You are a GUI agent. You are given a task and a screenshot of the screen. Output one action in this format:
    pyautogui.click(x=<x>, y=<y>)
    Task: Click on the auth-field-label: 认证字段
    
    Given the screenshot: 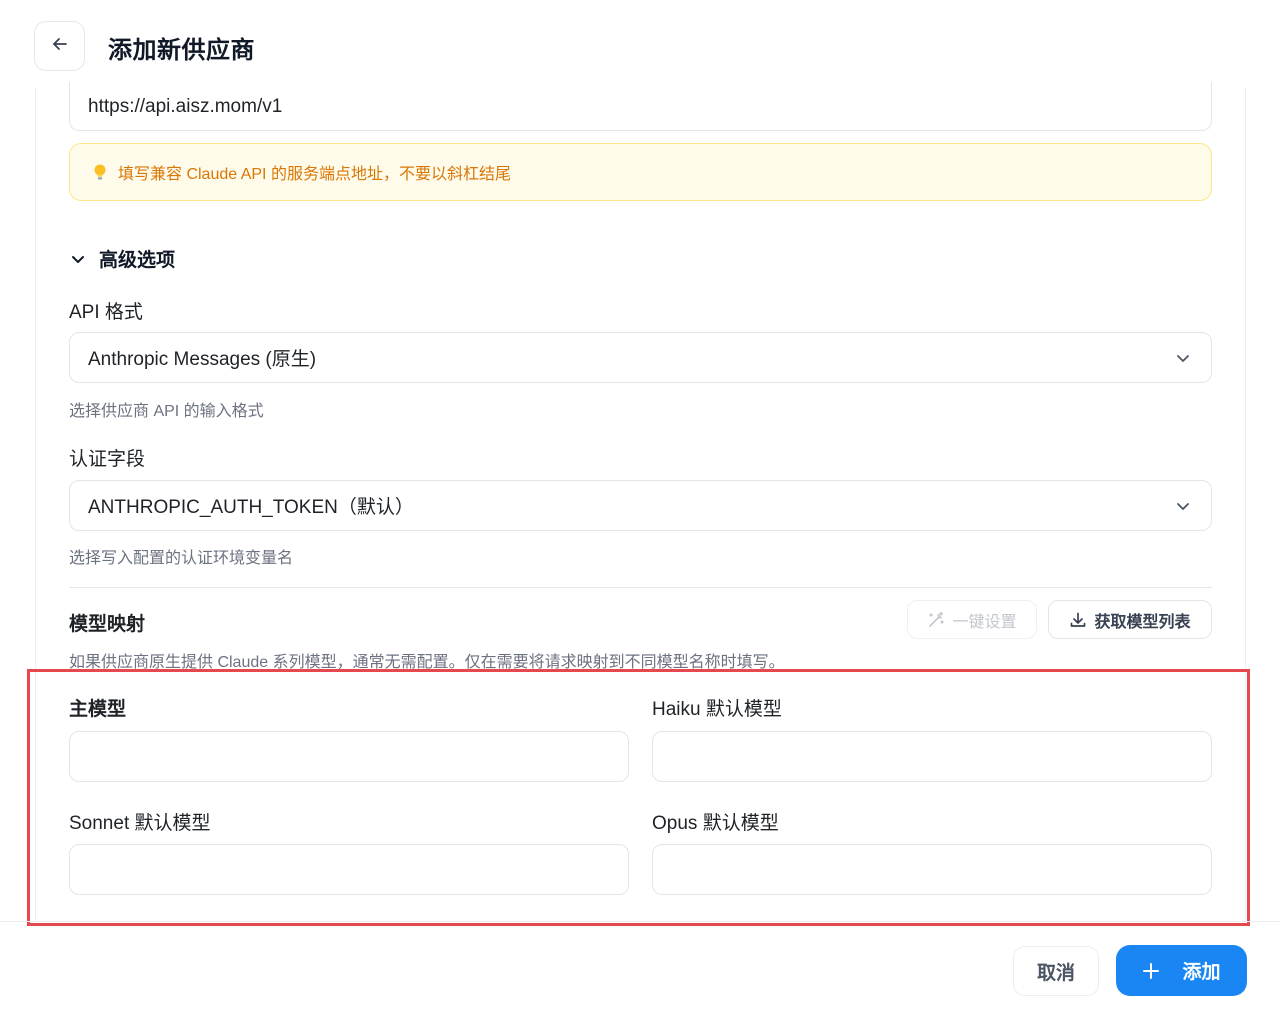 What is the action you would take?
    pyautogui.click(x=107, y=459)
    